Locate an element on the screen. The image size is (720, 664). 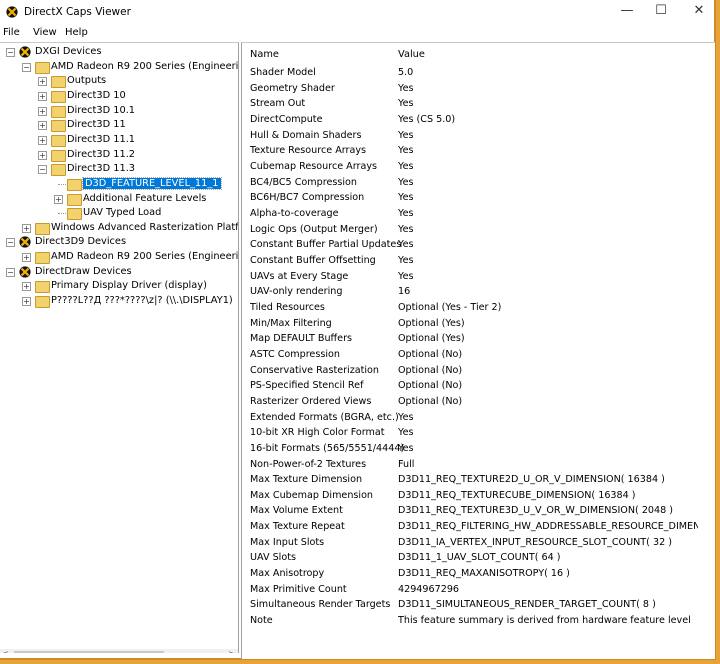
tree-node: − Direct3D 11.3 is located at coordinates (119, 169).